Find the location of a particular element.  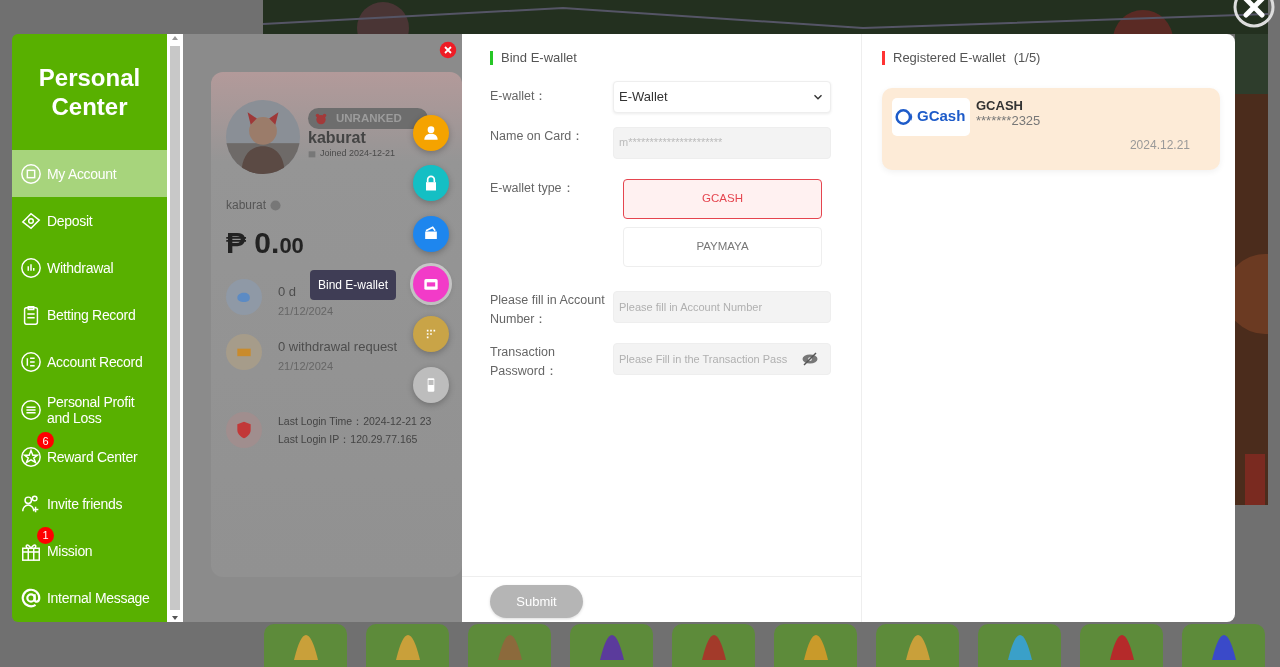

sidebar-item: Betting Record is located at coordinates (89, 315).